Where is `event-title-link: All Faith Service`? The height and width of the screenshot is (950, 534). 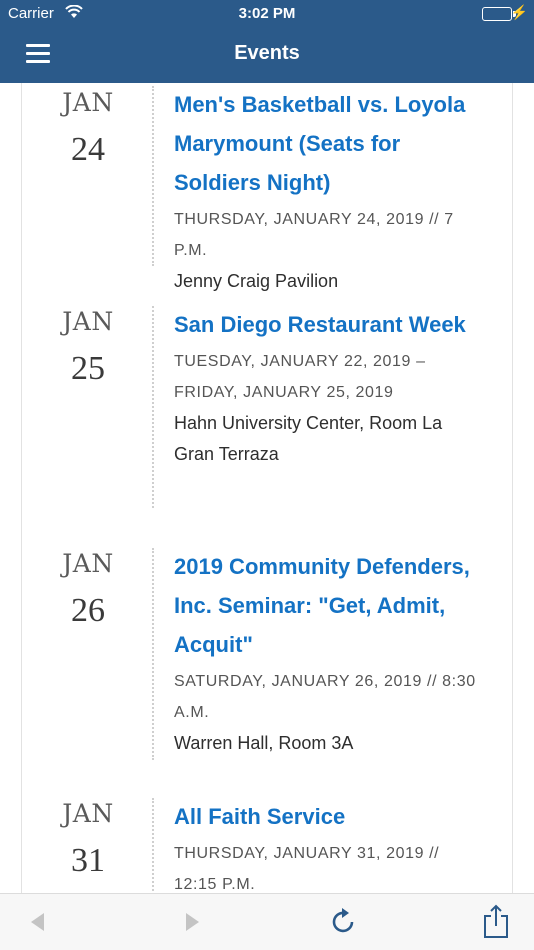 event-title-link: All Faith Service is located at coordinates (329, 816).